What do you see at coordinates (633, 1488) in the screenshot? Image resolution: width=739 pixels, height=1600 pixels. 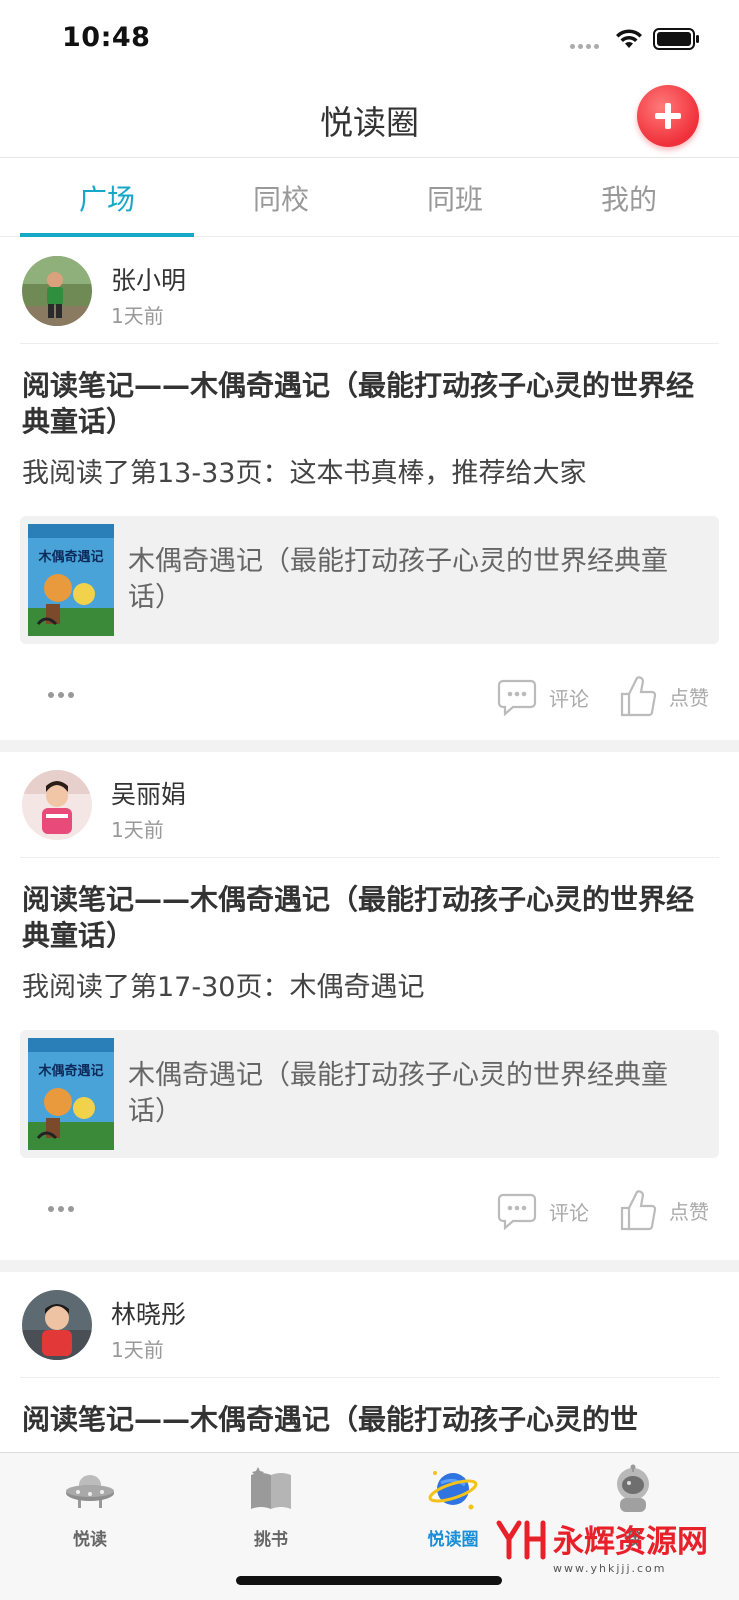 I see `astronaut-icon` at bounding box center [633, 1488].